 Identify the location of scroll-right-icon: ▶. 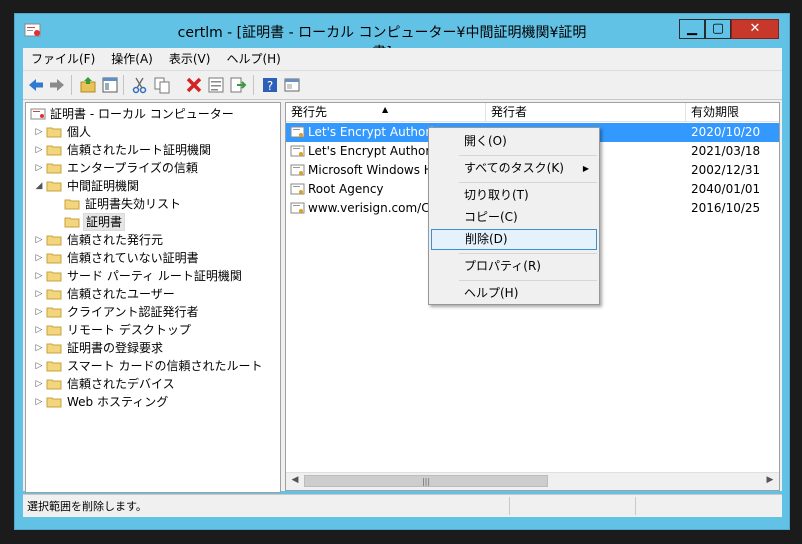
(770, 481).